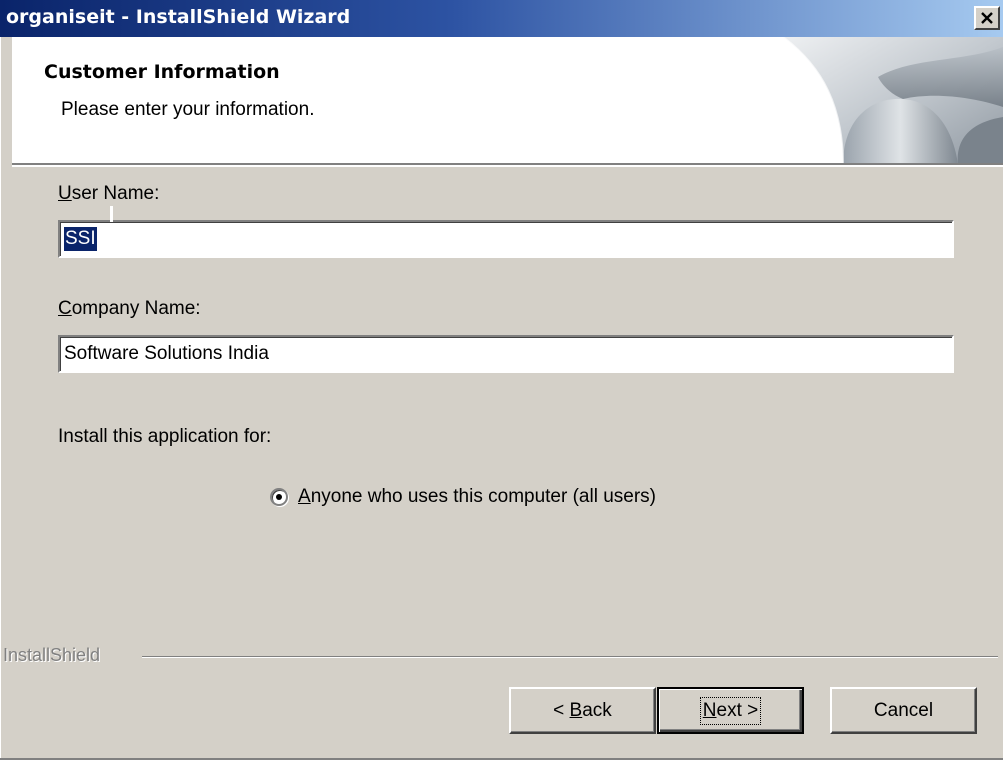  I want to click on back-button-label: < Back, so click(582, 710).